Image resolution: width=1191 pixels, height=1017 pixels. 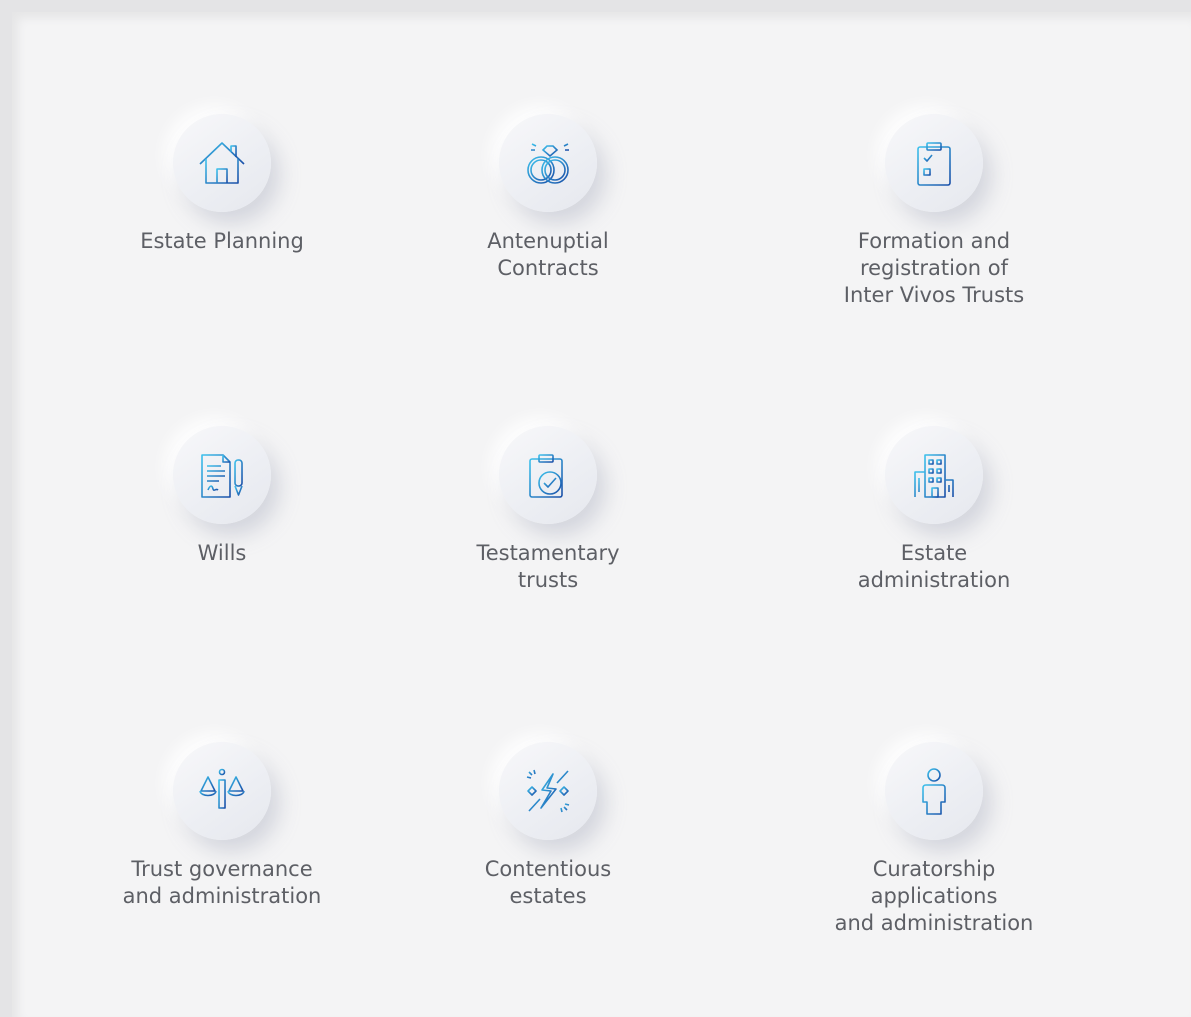 I want to click on service-label: Testamentary trusts, so click(x=548, y=566).